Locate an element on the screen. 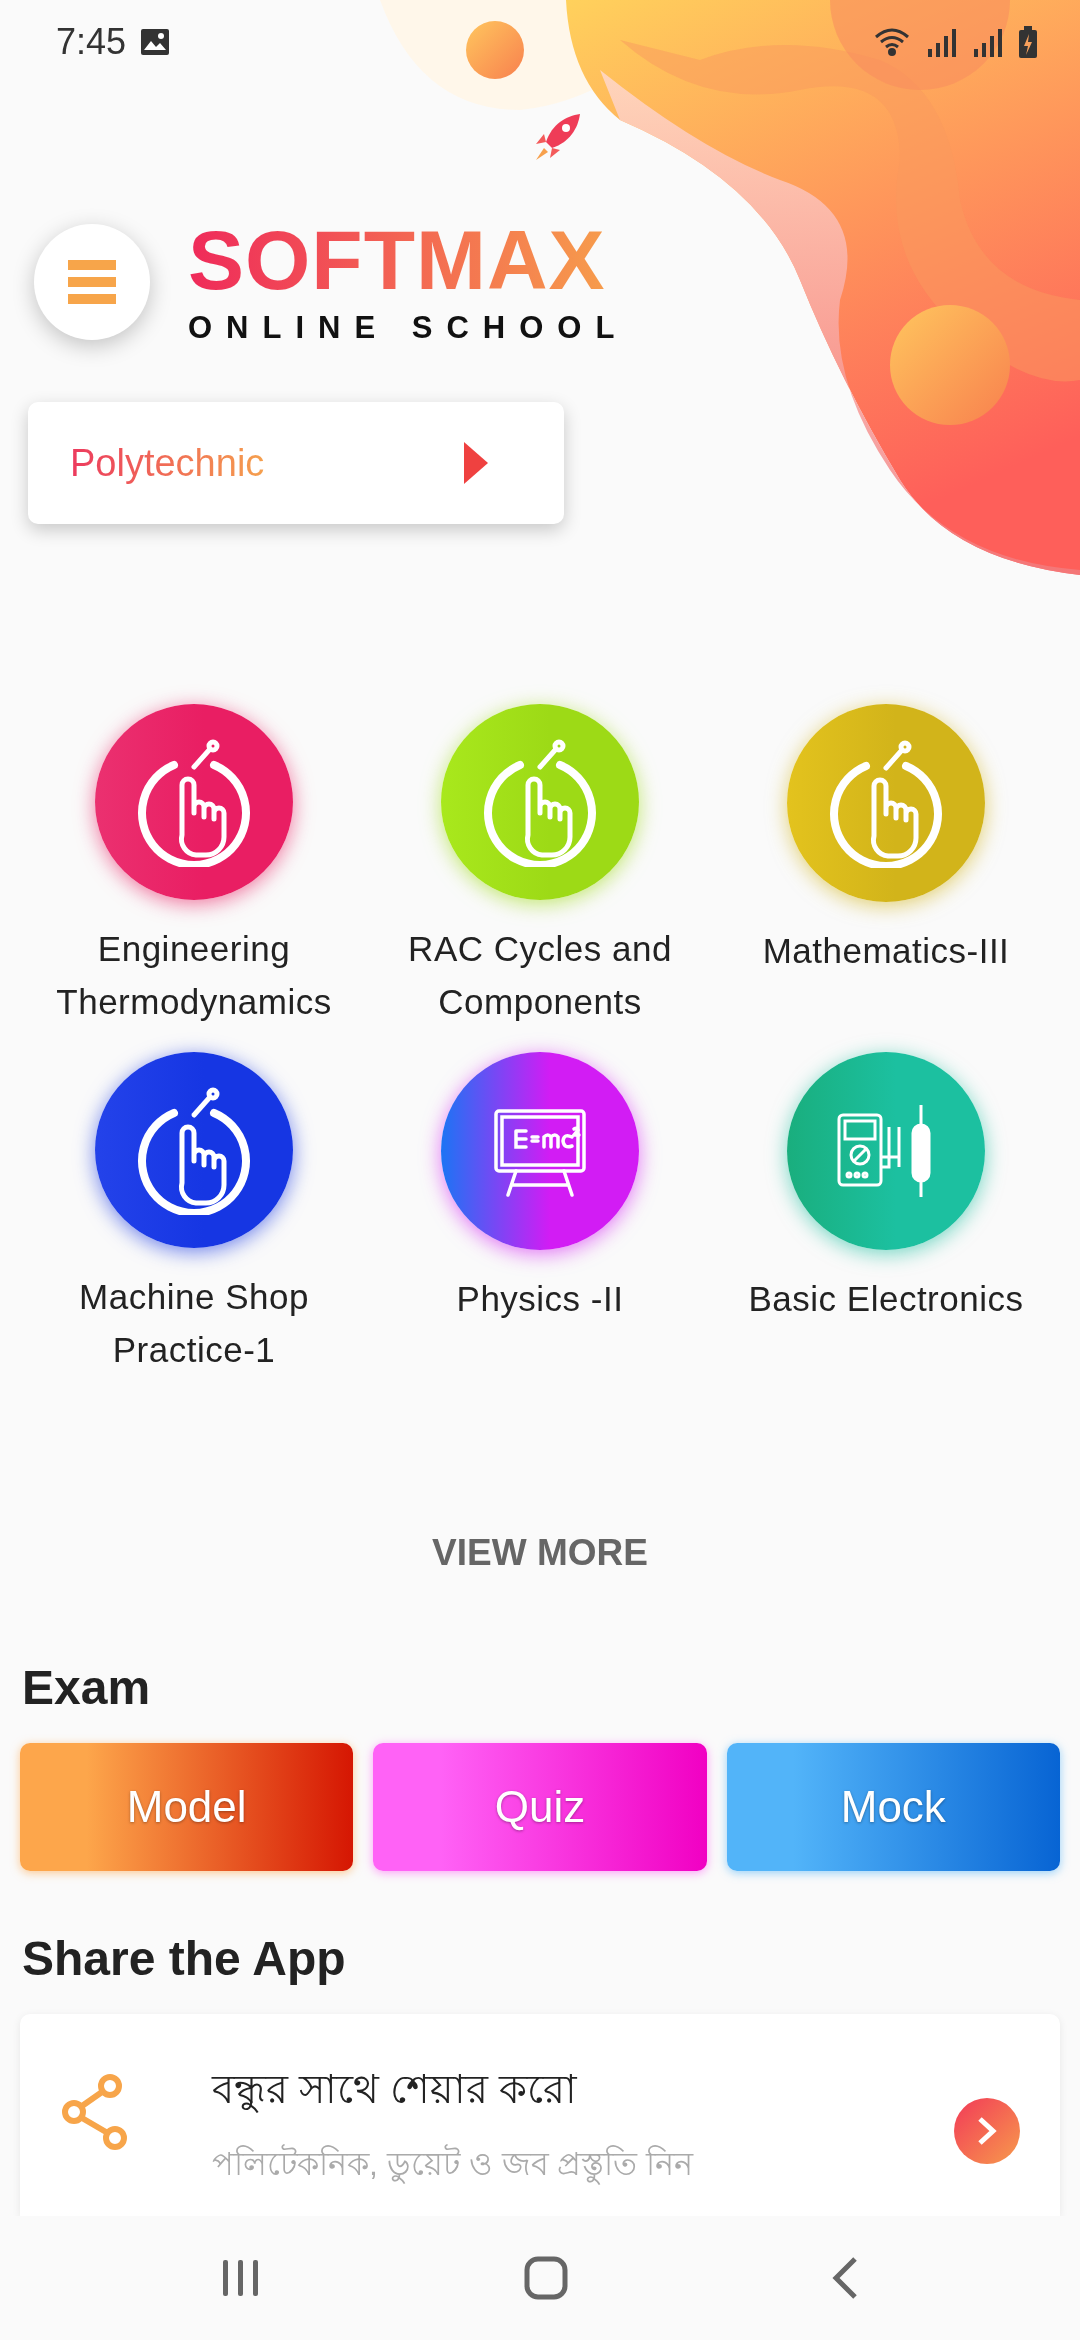  battery-icon is located at coordinates (1028, 42).